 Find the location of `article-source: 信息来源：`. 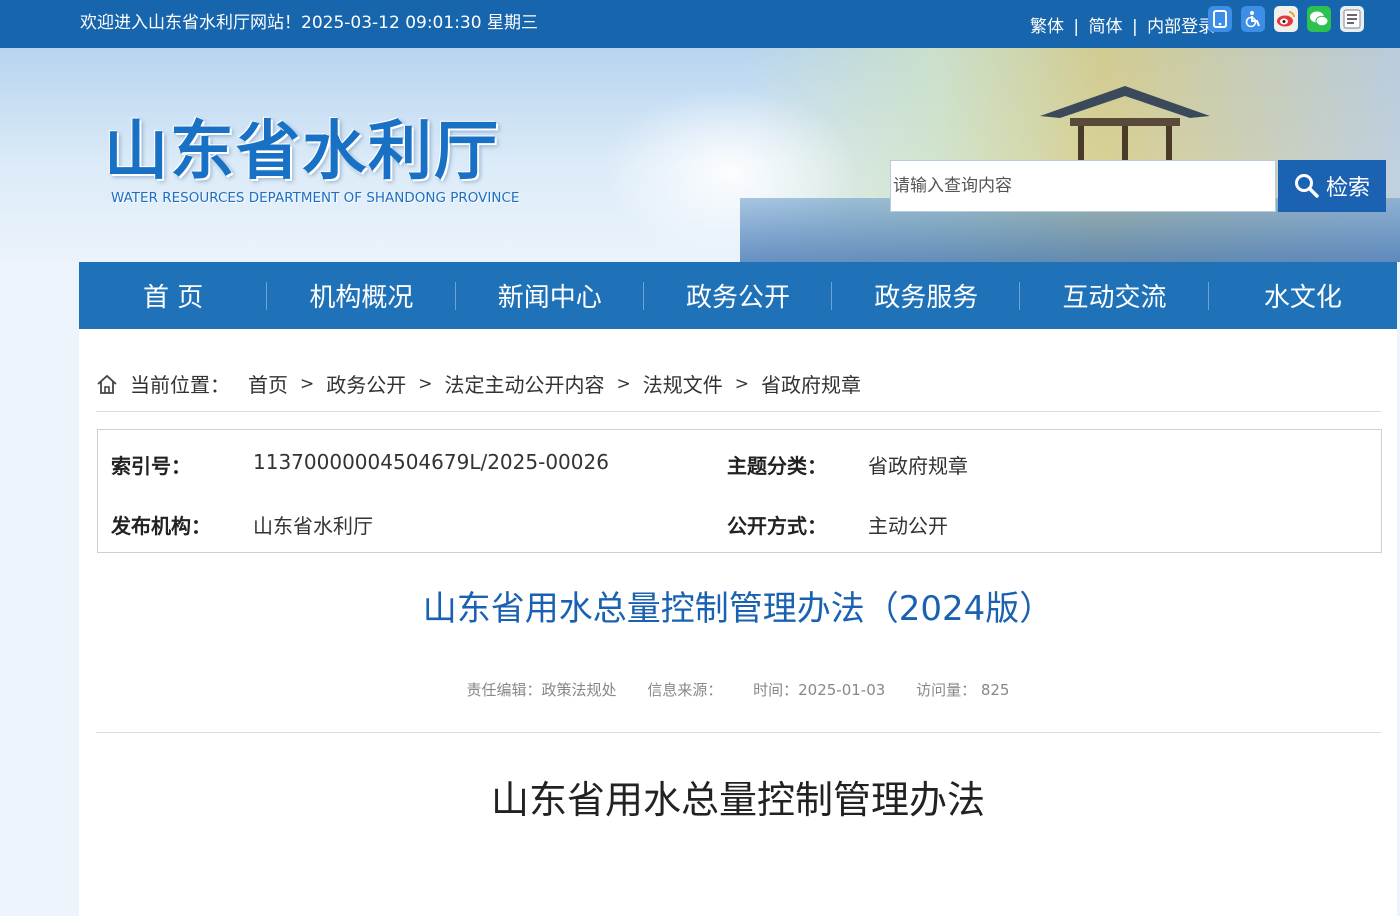

article-source: 信息来源： is located at coordinates (685, 690).